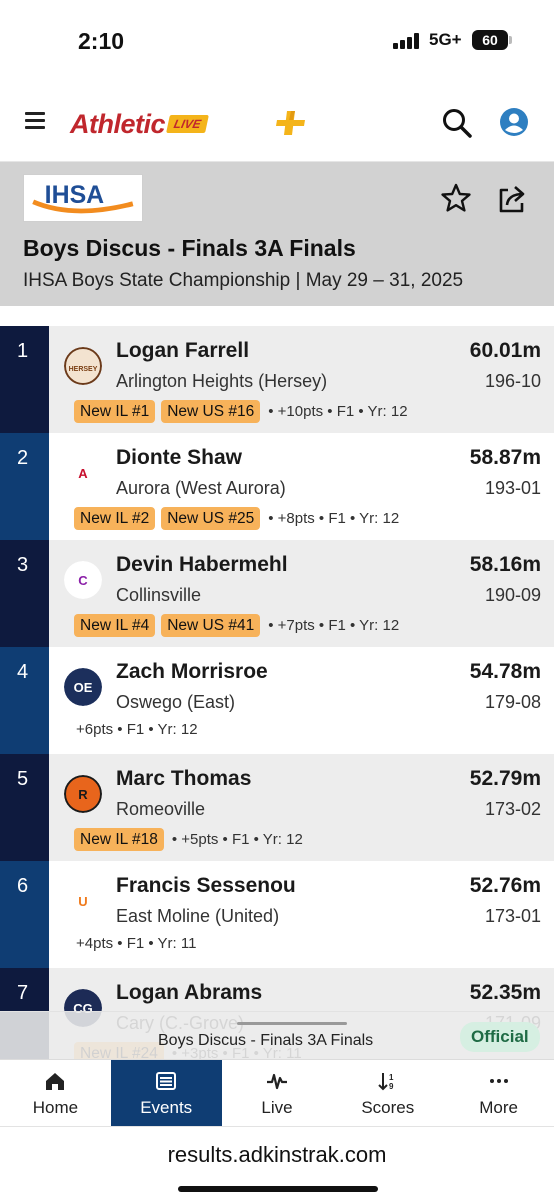 The image size is (554, 1200). I want to click on search-icon, so click(457, 123).